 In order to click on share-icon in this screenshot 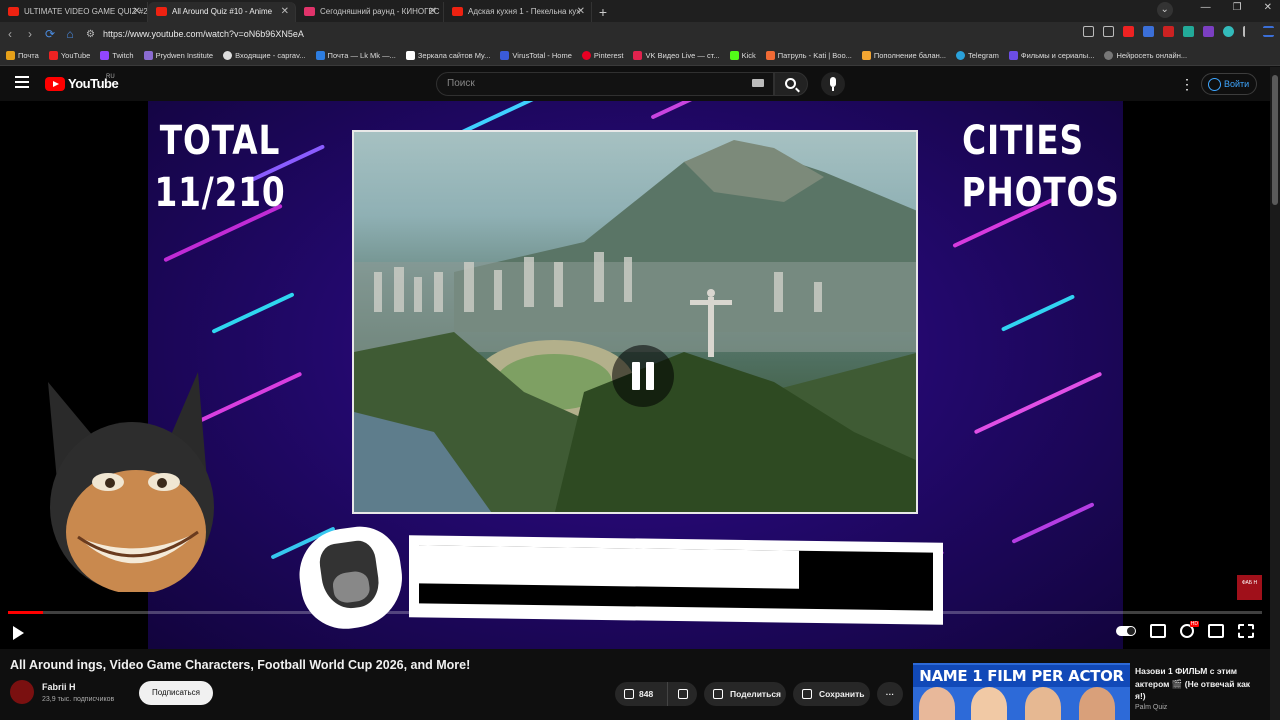, I will do `click(718, 694)`.